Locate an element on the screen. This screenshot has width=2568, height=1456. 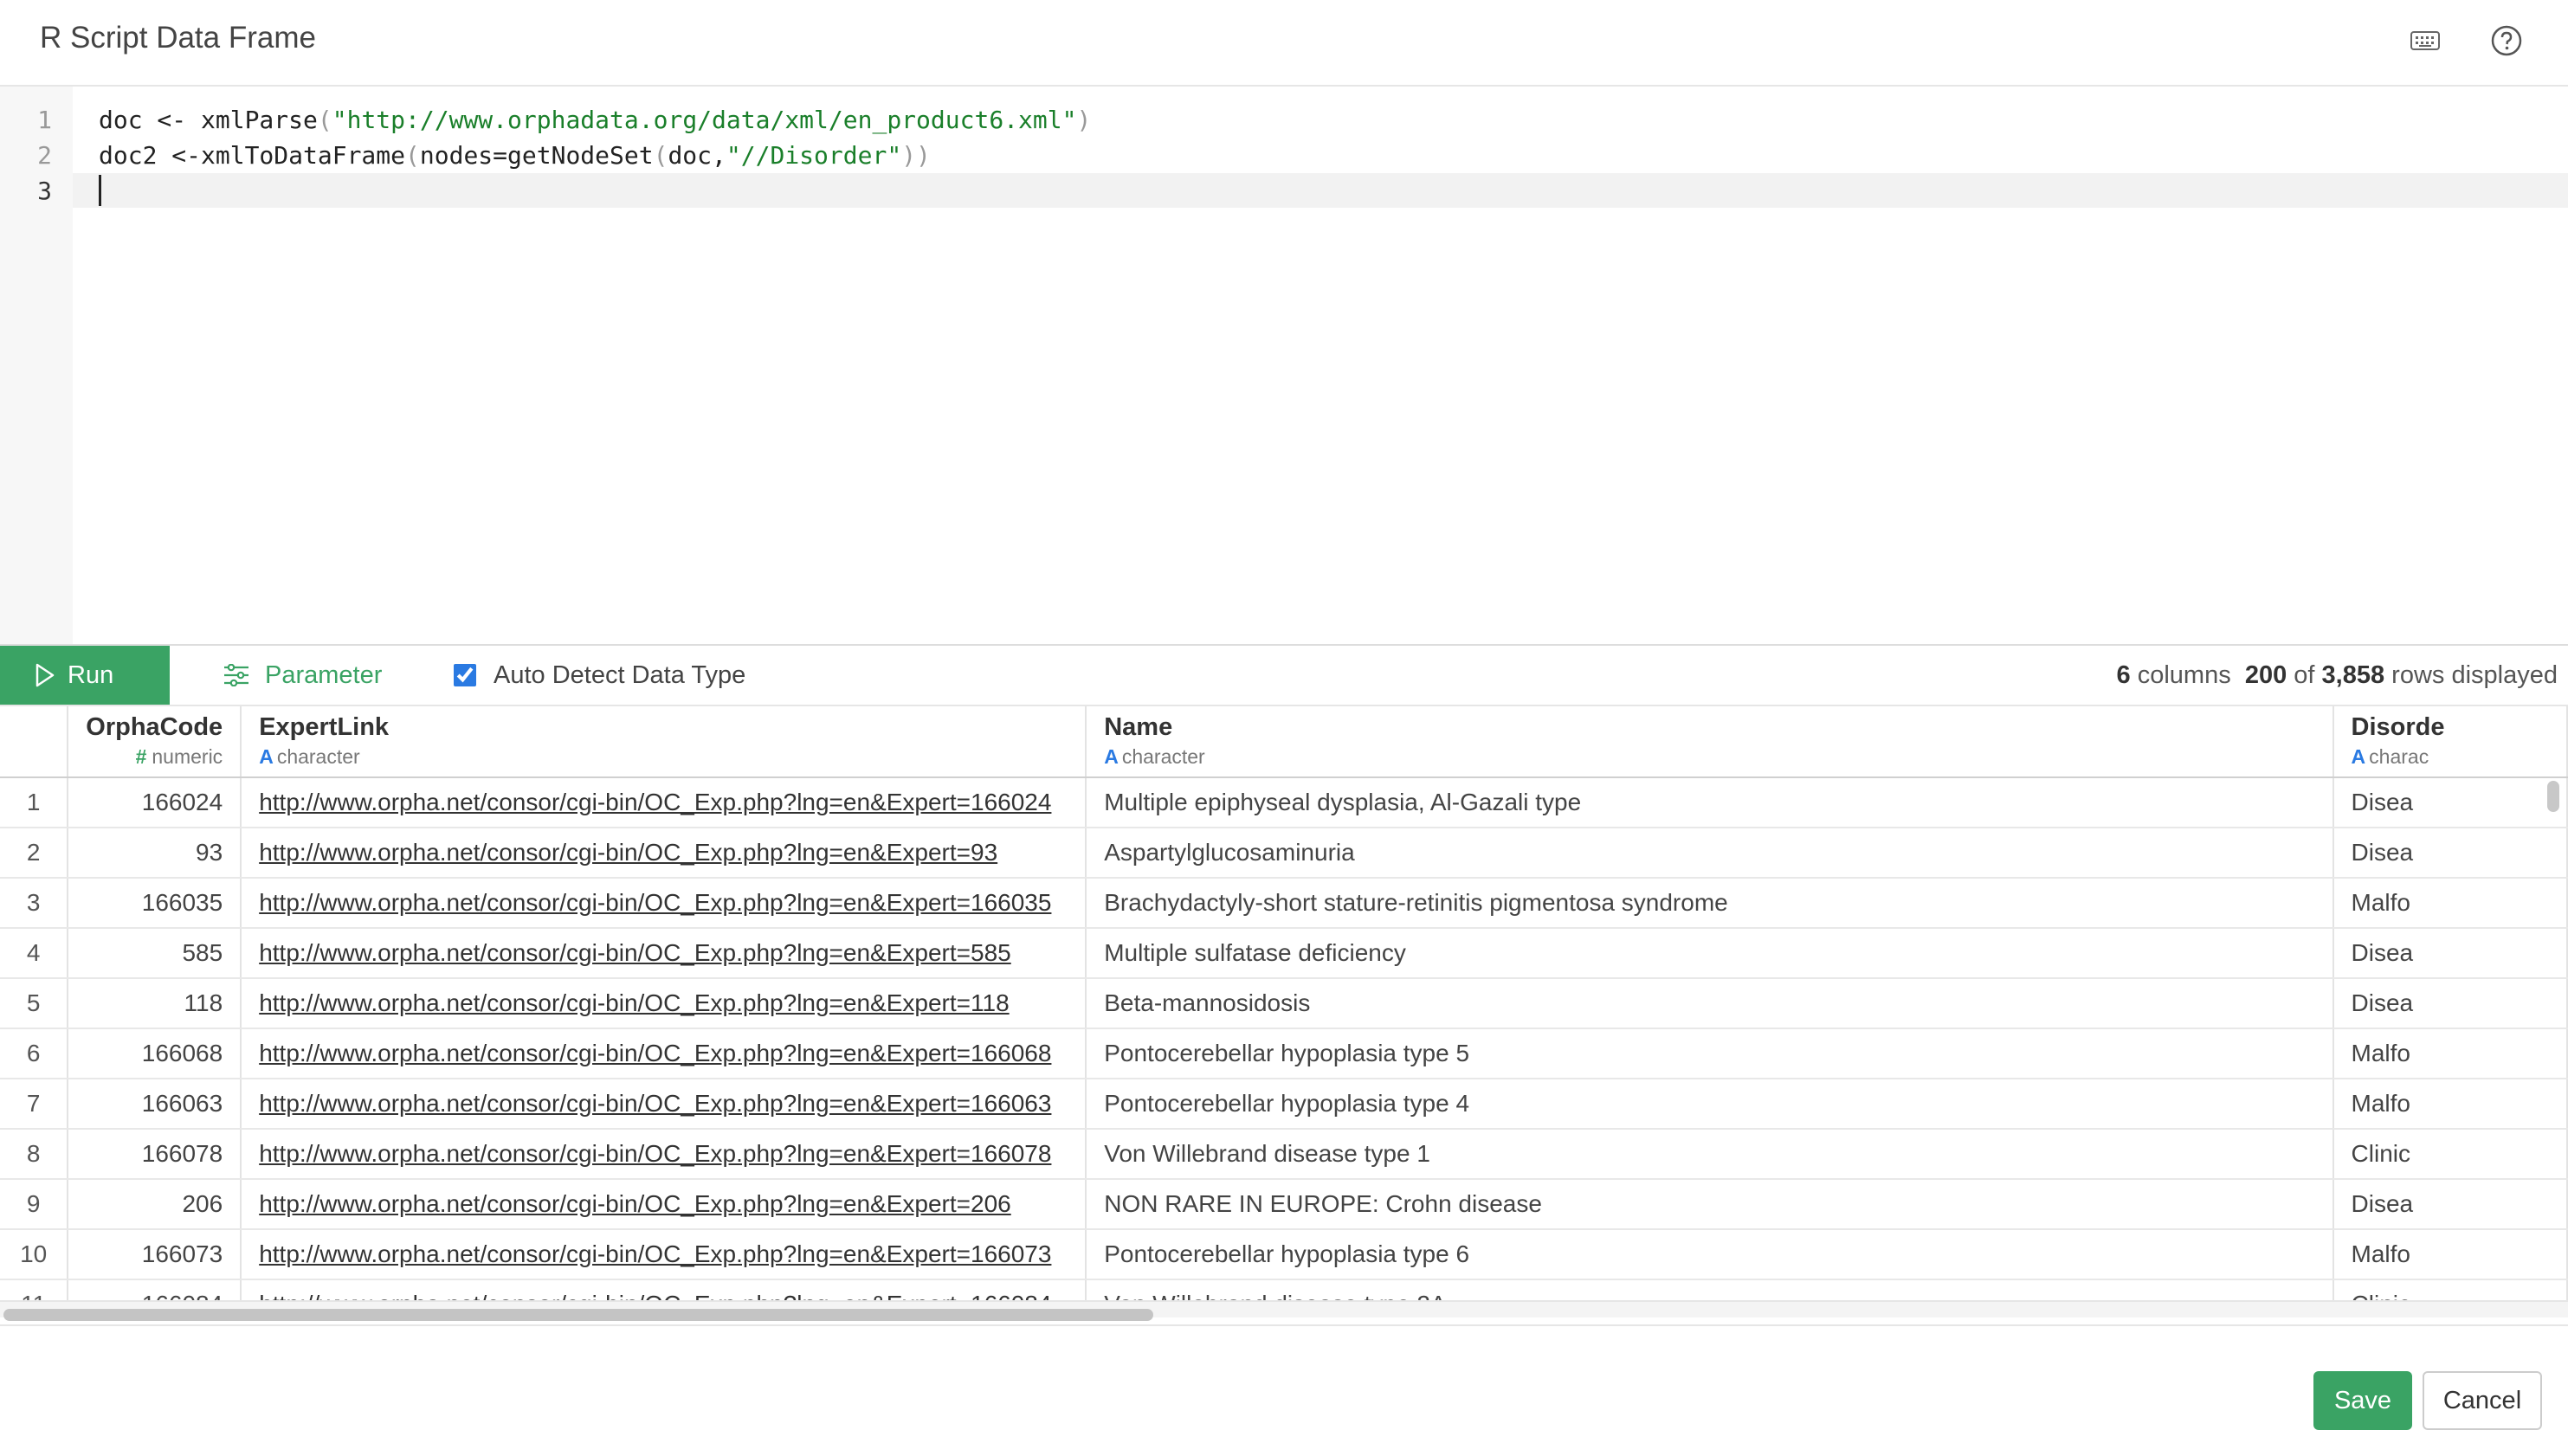
row-number-cell: 2 is located at coordinates (34, 853).